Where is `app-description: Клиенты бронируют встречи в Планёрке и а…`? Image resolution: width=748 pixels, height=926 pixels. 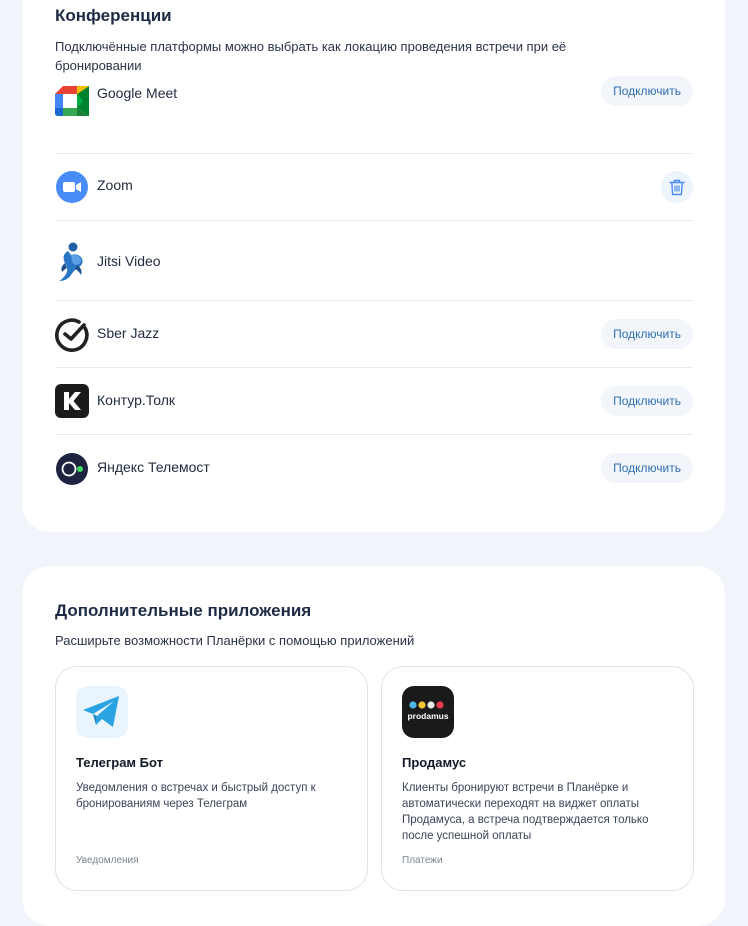
app-description: Клиенты бронируют встречи в Планёрке и а… is located at coordinates (525, 812).